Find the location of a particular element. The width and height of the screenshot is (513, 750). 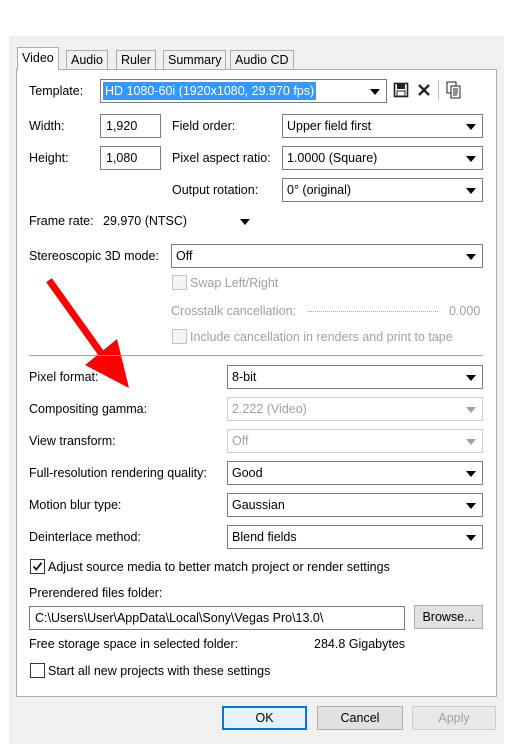

view-transform-value: Off is located at coordinates (240, 441).